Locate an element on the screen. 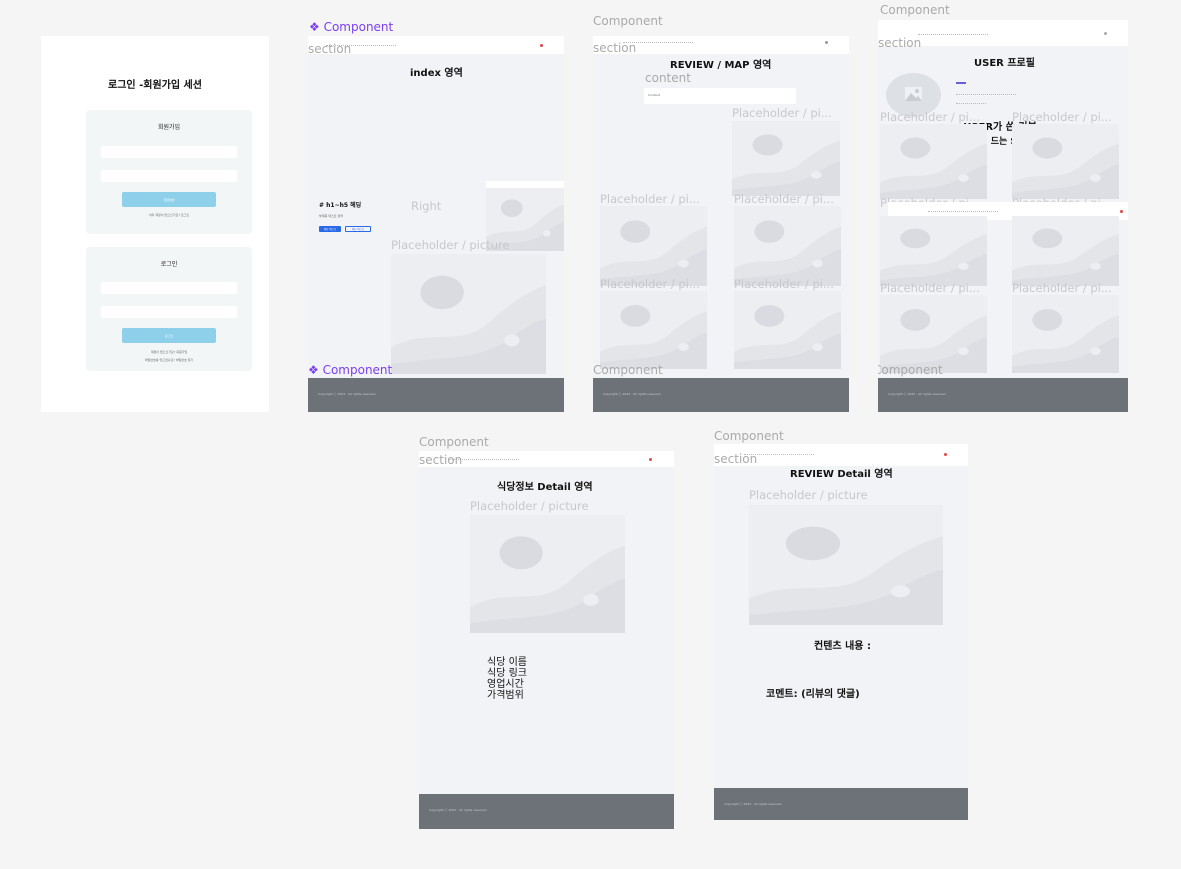 The image size is (1181, 869). user-title: USER 프로필 is located at coordinates (1004, 63).